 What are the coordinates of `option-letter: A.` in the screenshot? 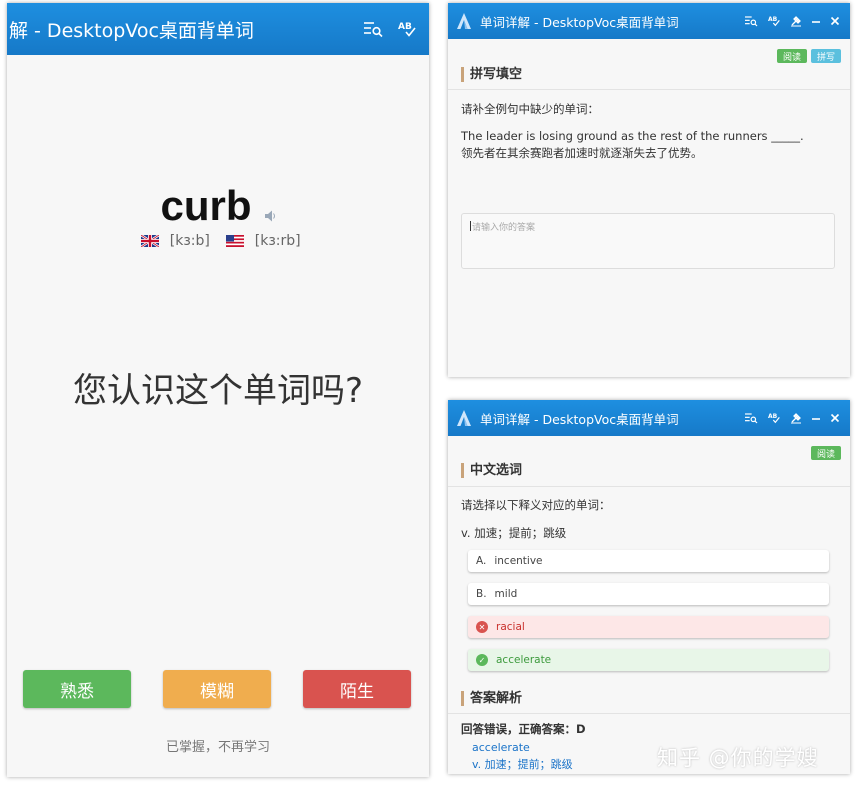 It's located at (481, 561).